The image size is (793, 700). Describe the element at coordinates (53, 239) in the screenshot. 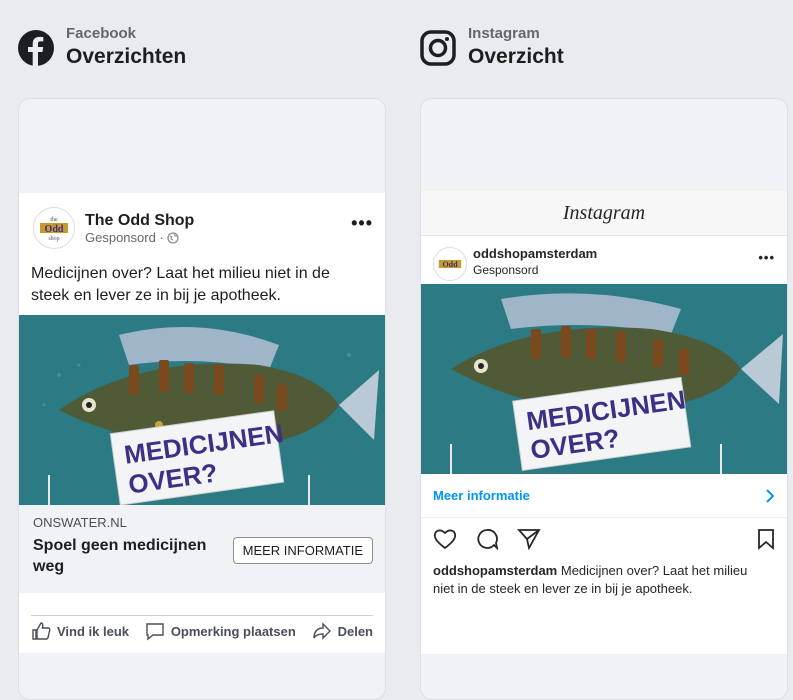

I see `svg-text: shop` at that location.